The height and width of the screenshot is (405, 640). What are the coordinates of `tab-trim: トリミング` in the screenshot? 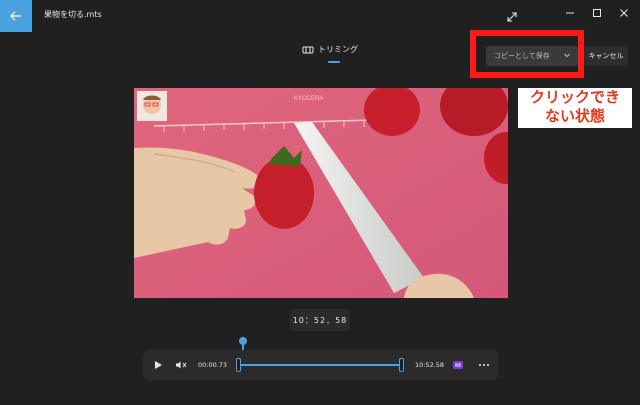 It's located at (330, 49).